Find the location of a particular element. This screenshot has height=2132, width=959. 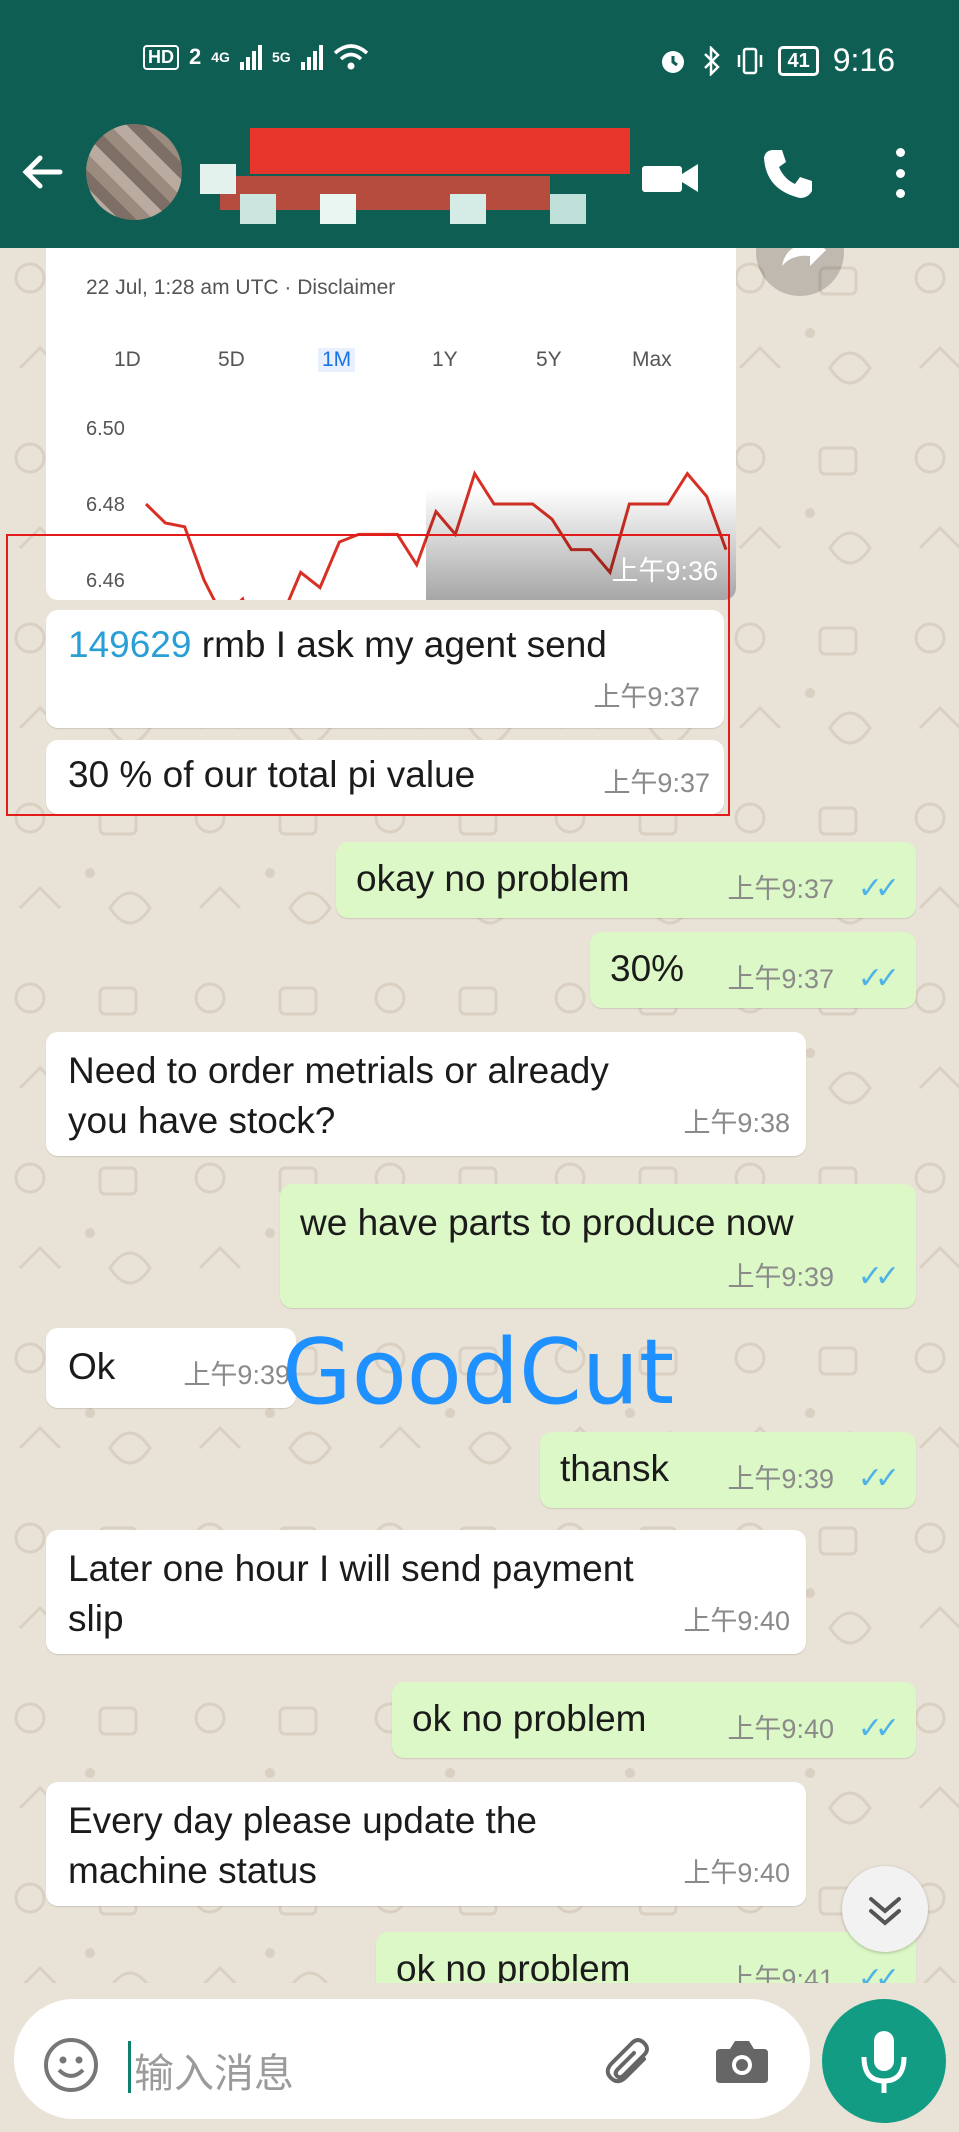

y-tick-label: 6.50 is located at coordinates (105, 429).